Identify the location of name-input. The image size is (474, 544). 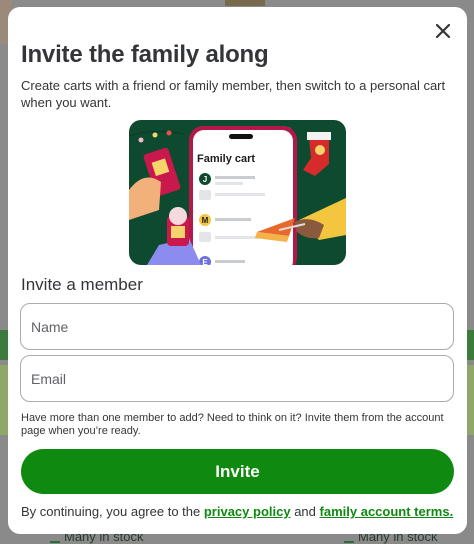
(237, 326).